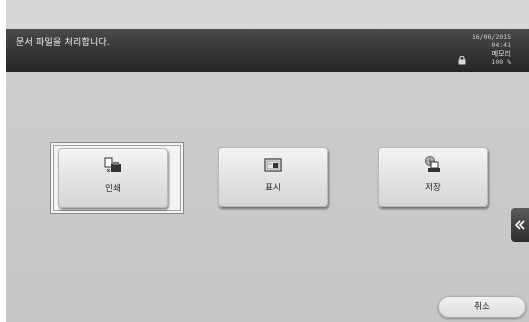  Describe the element at coordinates (491, 37) in the screenshot. I see `date-display: 16/06/2015` at that location.